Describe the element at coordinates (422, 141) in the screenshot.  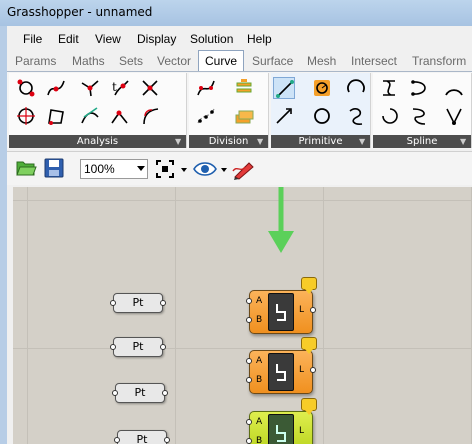
I see `panel-label-spline: Spline` at that location.